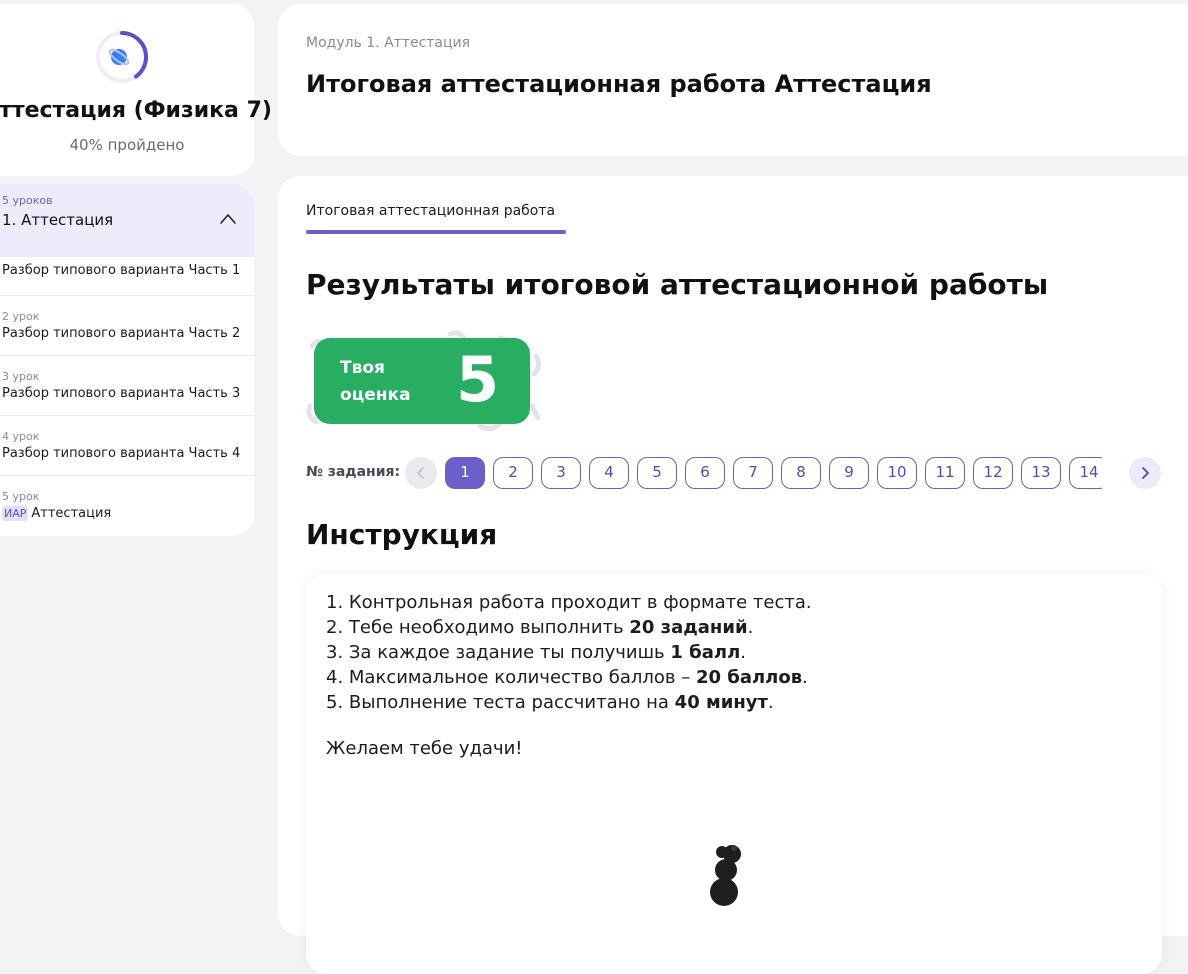 The width and height of the screenshot is (1188, 974). Describe the element at coordinates (121, 453) in the screenshot. I see `lesson-title: Разбор типового варианта Часть 4` at that location.